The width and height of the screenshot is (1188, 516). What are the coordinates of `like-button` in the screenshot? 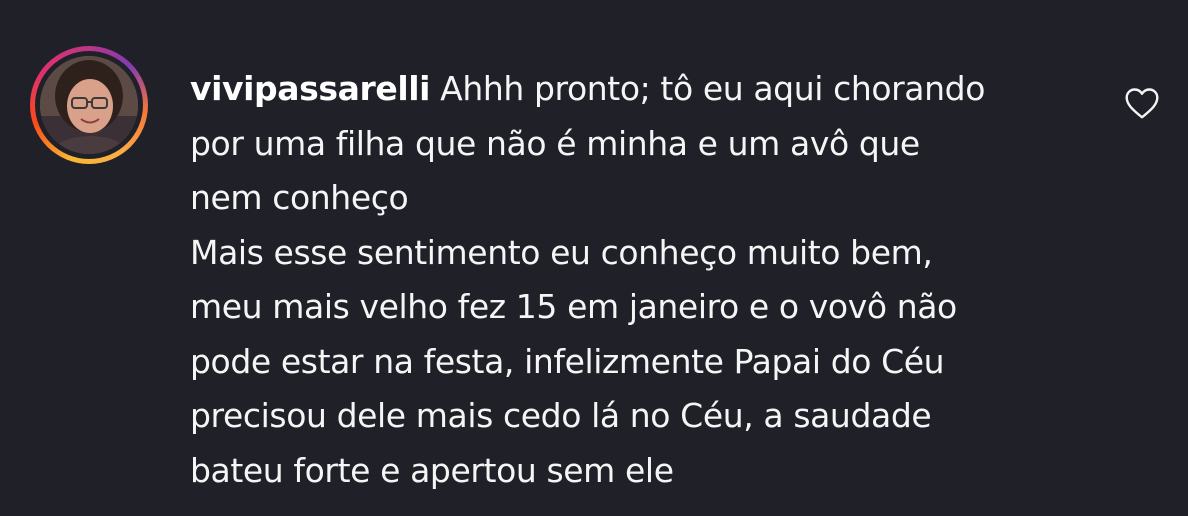 It's located at (1142, 103).